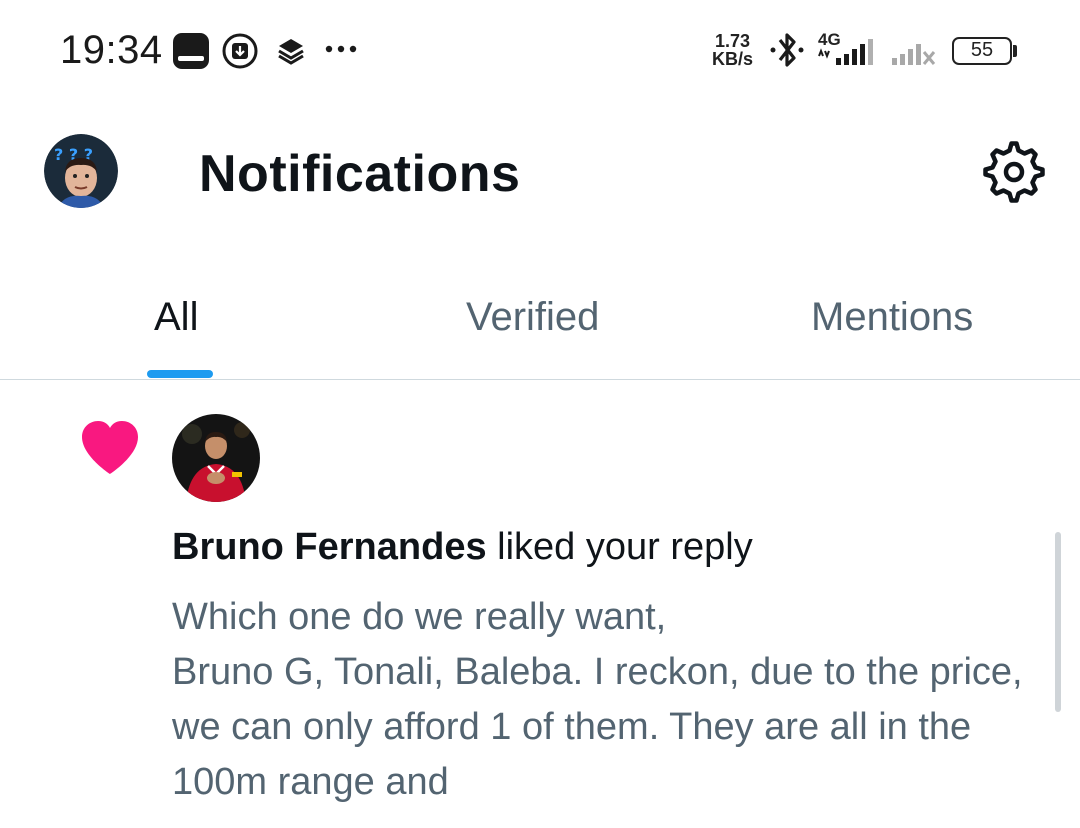  What do you see at coordinates (892, 317) in the screenshot?
I see `tab-mentions: Mentions` at bounding box center [892, 317].